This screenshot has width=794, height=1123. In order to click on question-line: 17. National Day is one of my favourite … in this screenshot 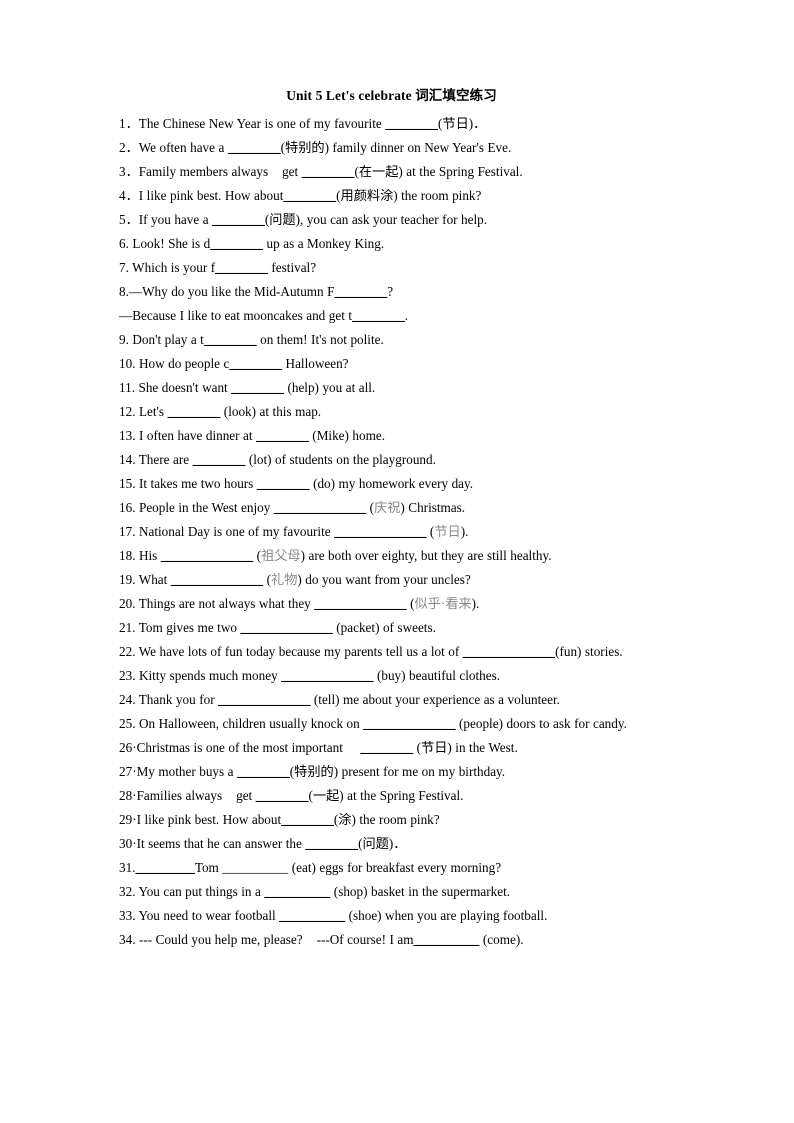, I will do `click(399, 532)`.